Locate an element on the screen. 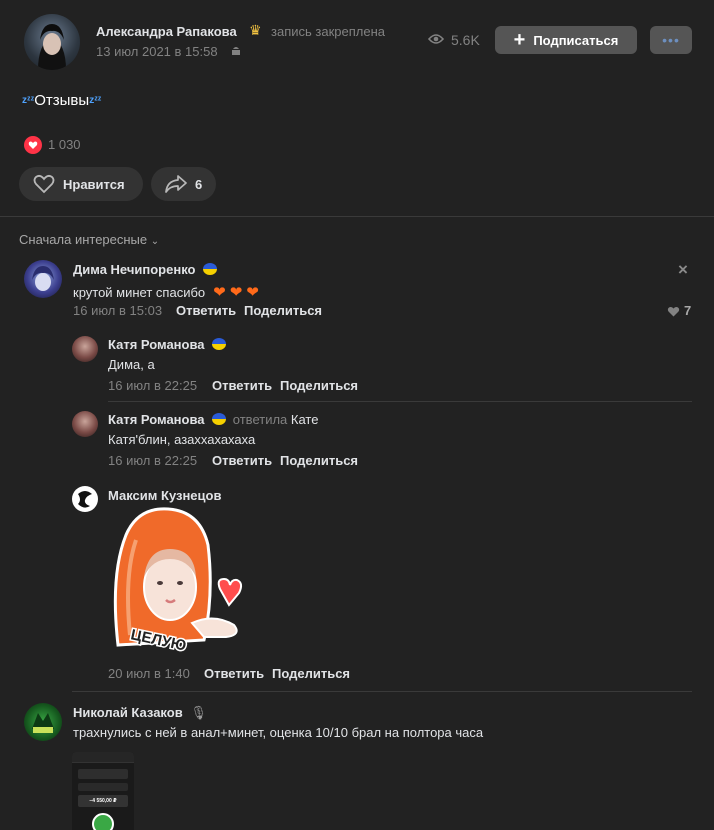 This screenshot has width=714, height=830. heart-reaction-icon is located at coordinates (33, 145).